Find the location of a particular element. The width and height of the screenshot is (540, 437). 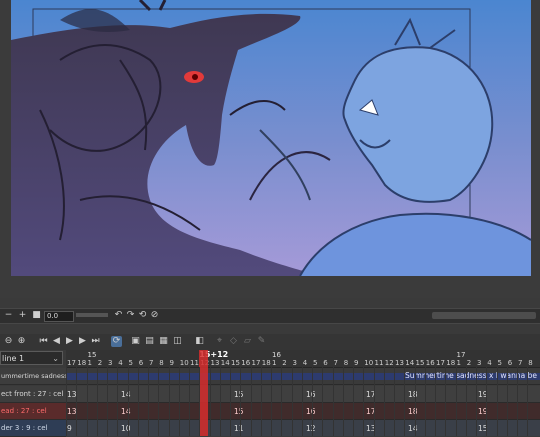

play-icon: ▶ is located at coordinates (69, 341).